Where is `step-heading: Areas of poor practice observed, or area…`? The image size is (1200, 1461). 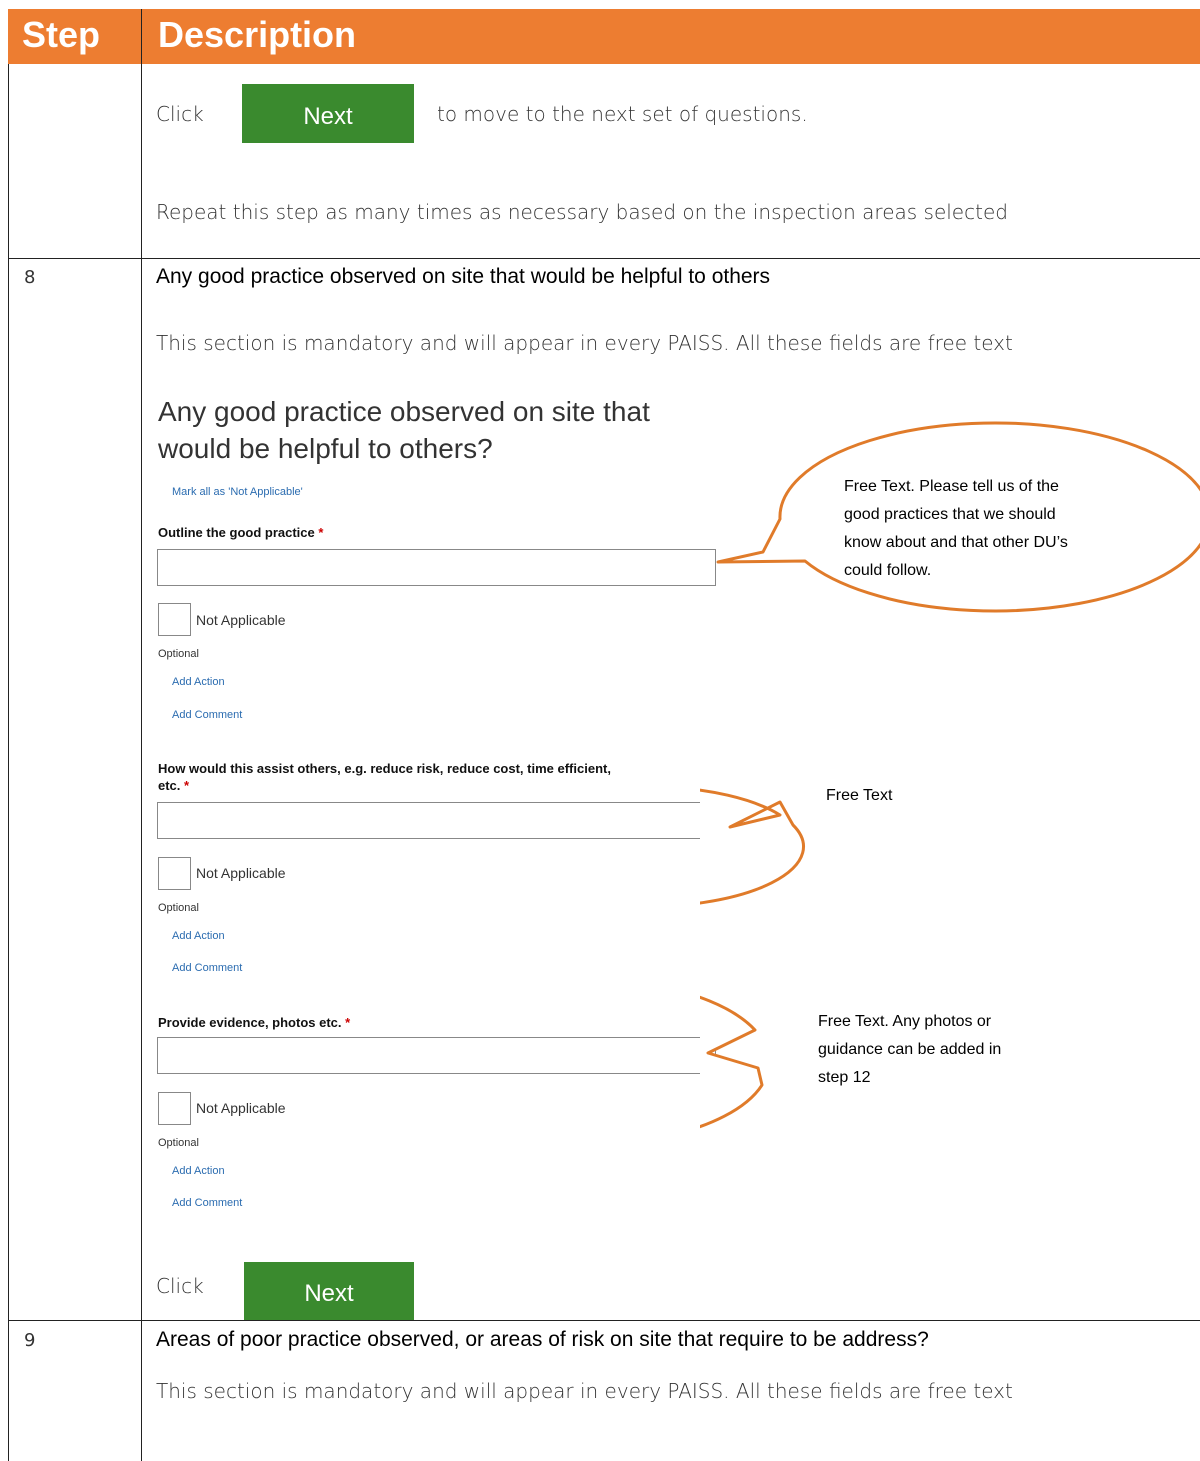
step-heading: Areas of poor practice observed, or area… is located at coordinates (542, 1339).